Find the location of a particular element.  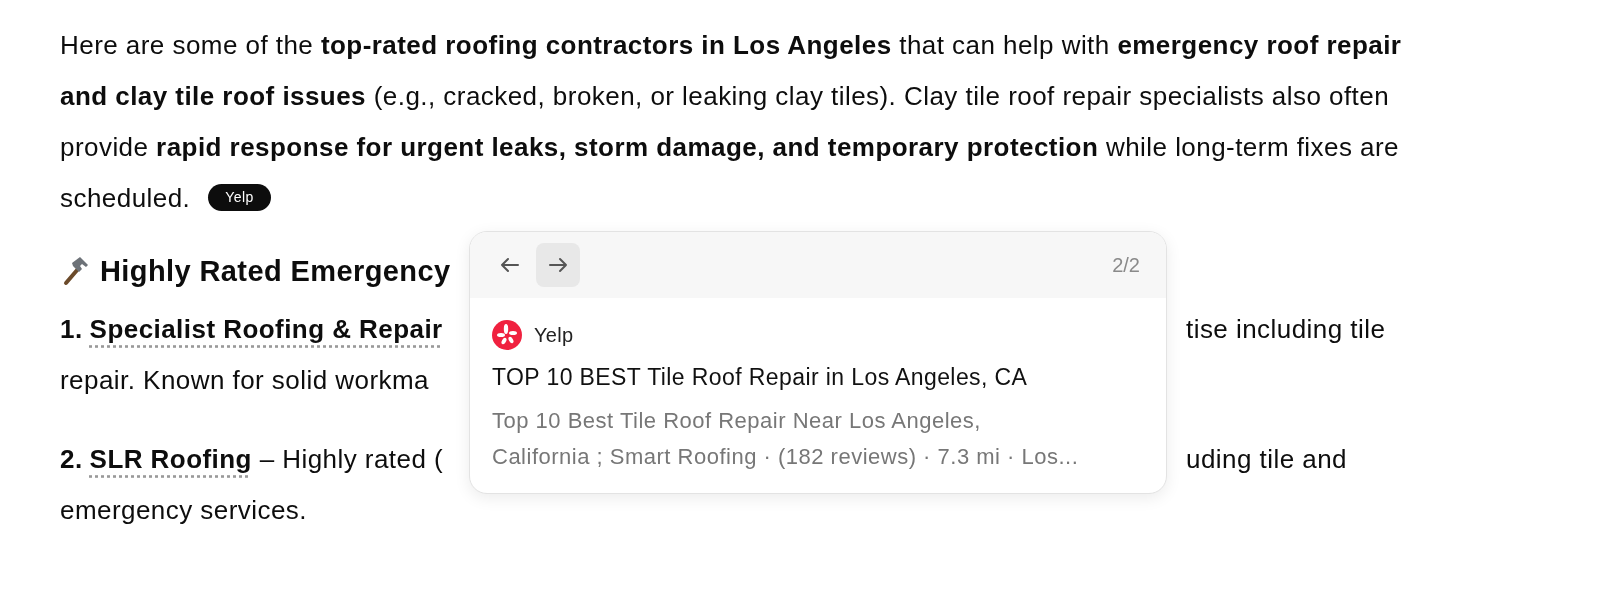

list-text: tise including tile is located at coordinates (1286, 329).